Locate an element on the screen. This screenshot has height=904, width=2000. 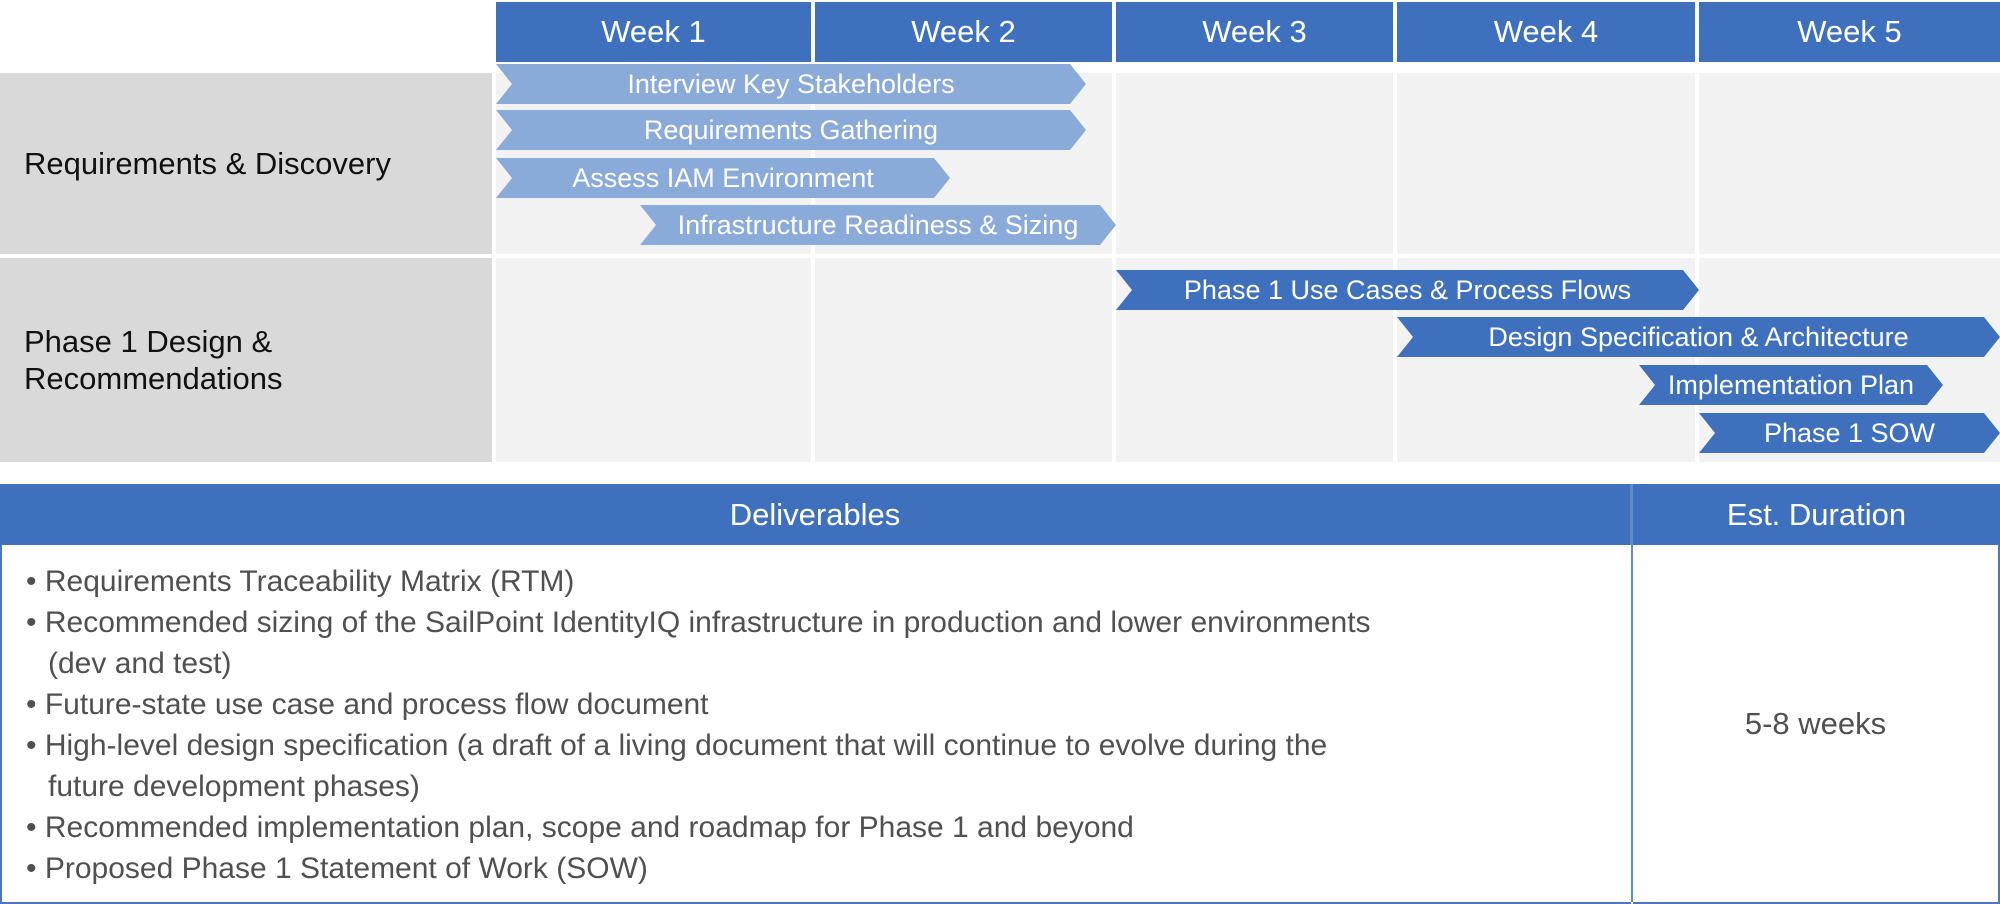
task-bar: Phase 1 SOW is located at coordinates (1849, 433).